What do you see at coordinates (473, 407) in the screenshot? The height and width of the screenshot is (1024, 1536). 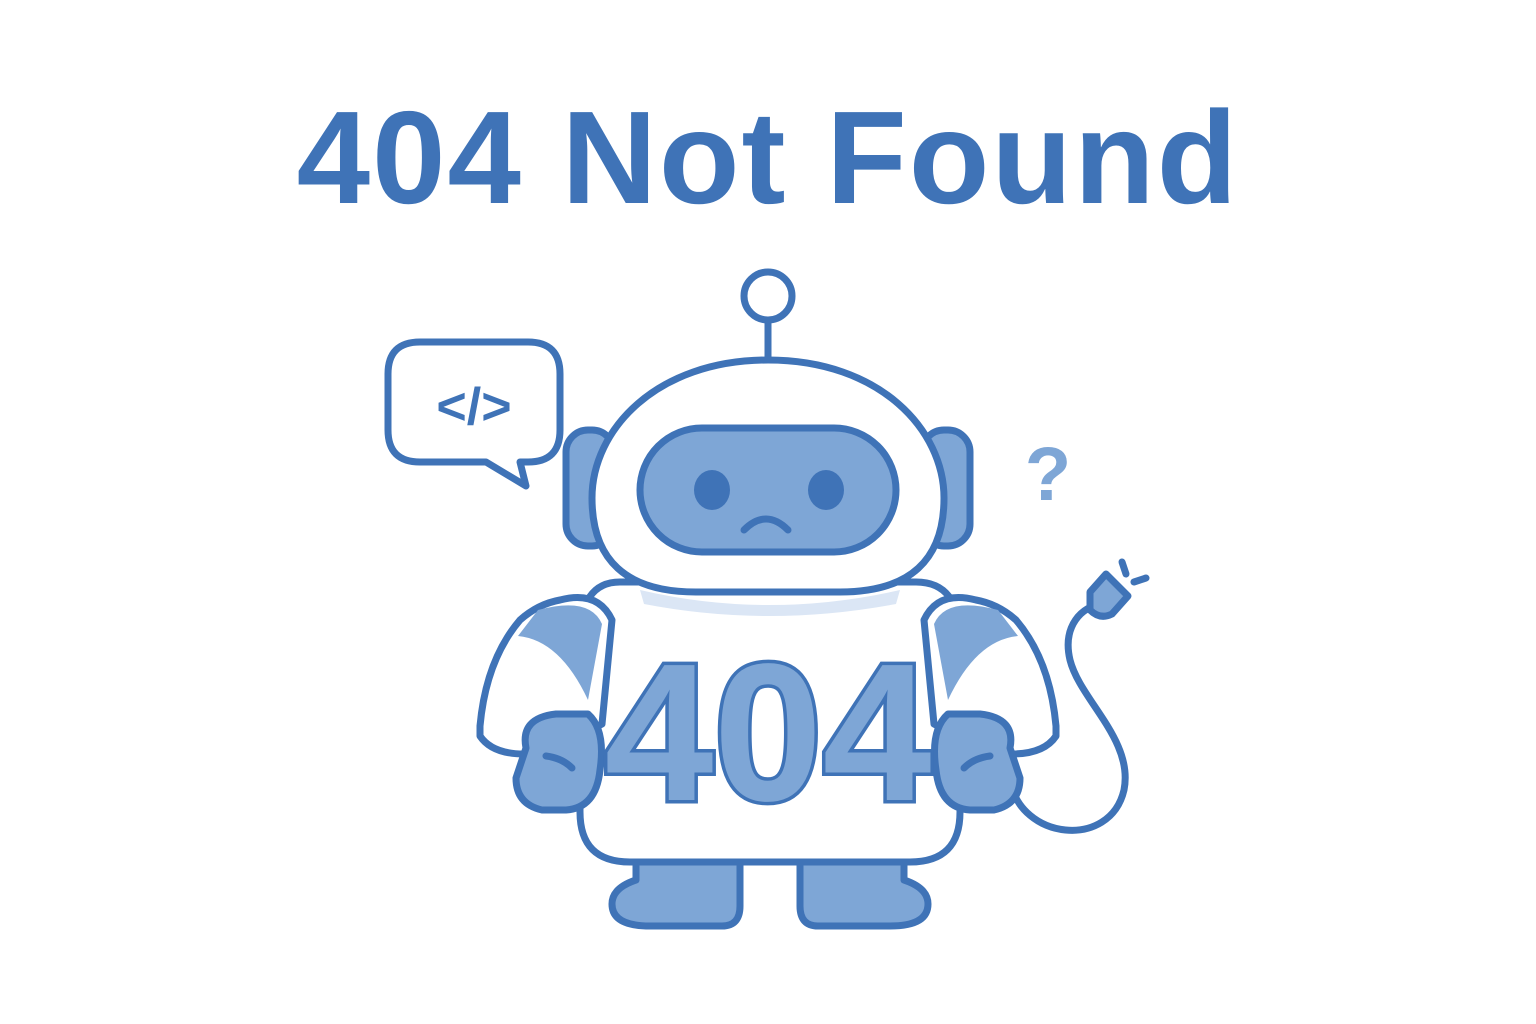 I see `code-symbol: </>` at bounding box center [473, 407].